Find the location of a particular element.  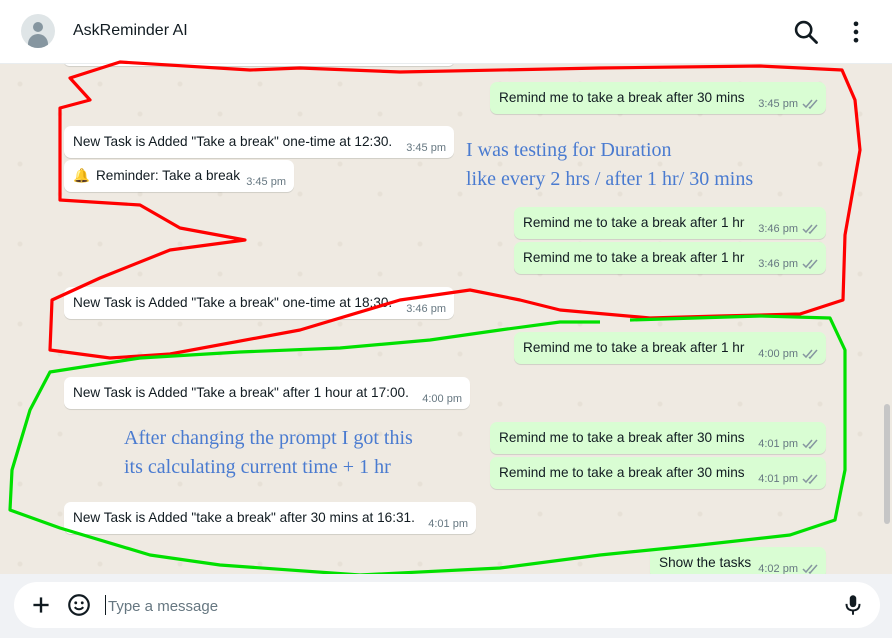

mic-icon is located at coordinates (853, 605).